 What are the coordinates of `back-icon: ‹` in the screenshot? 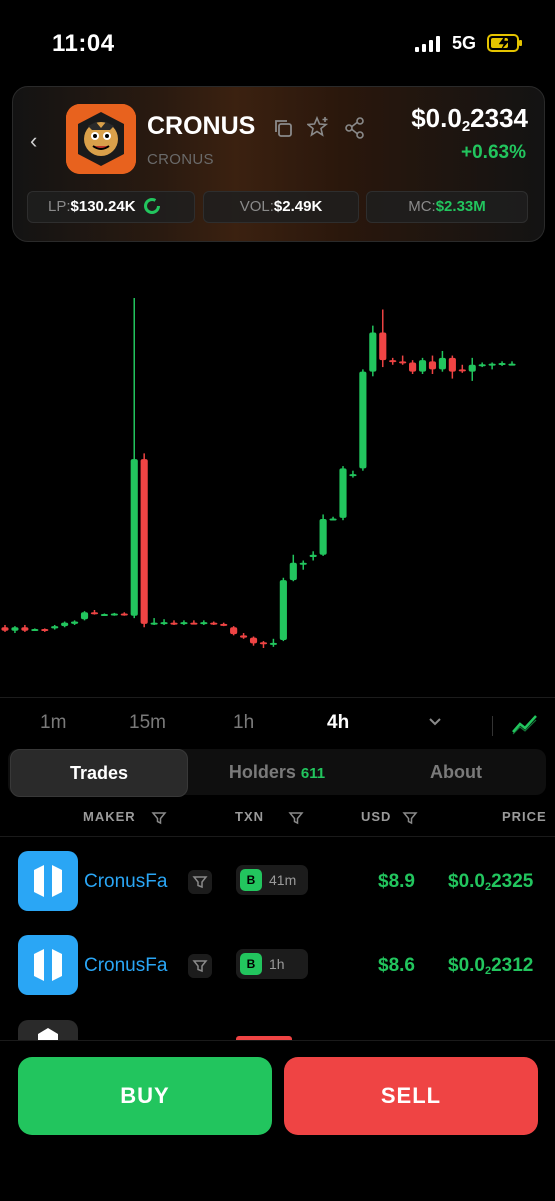 It's located at (33, 141).